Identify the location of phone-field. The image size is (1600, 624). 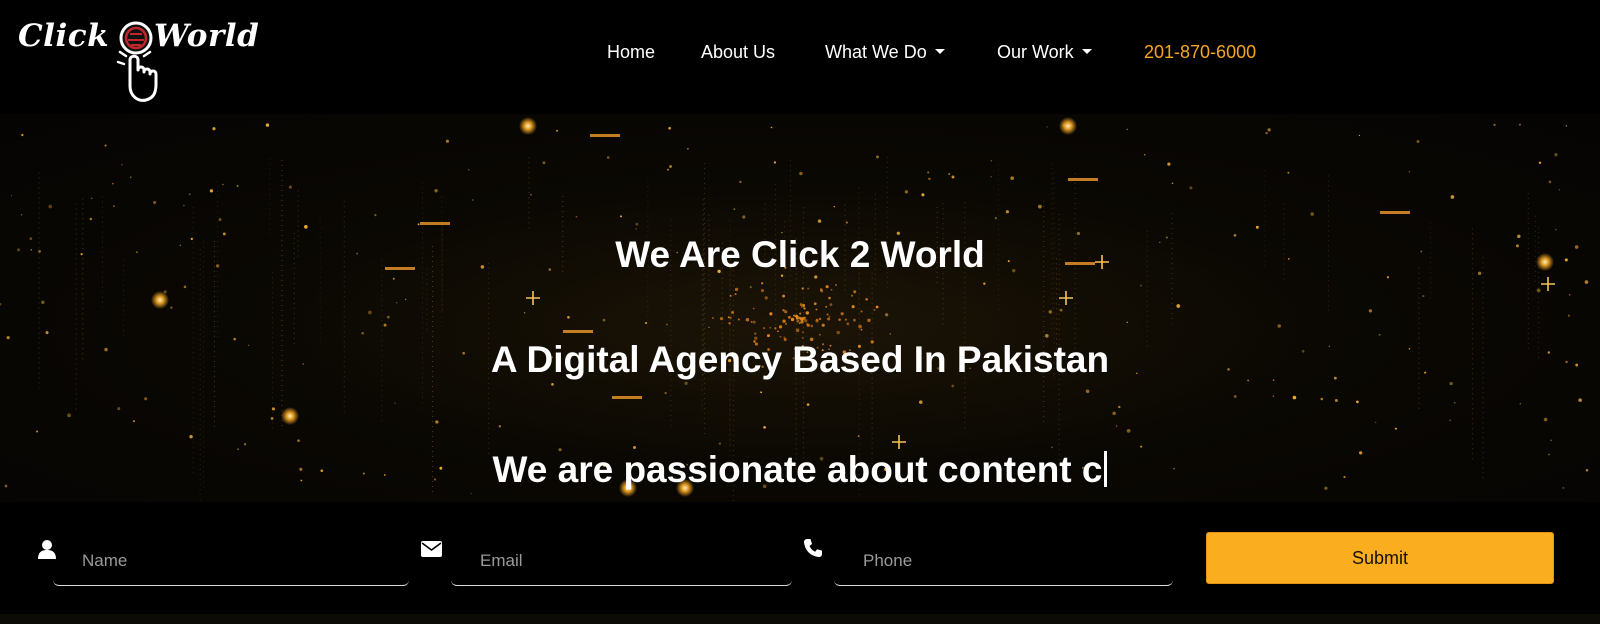
(1003, 559).